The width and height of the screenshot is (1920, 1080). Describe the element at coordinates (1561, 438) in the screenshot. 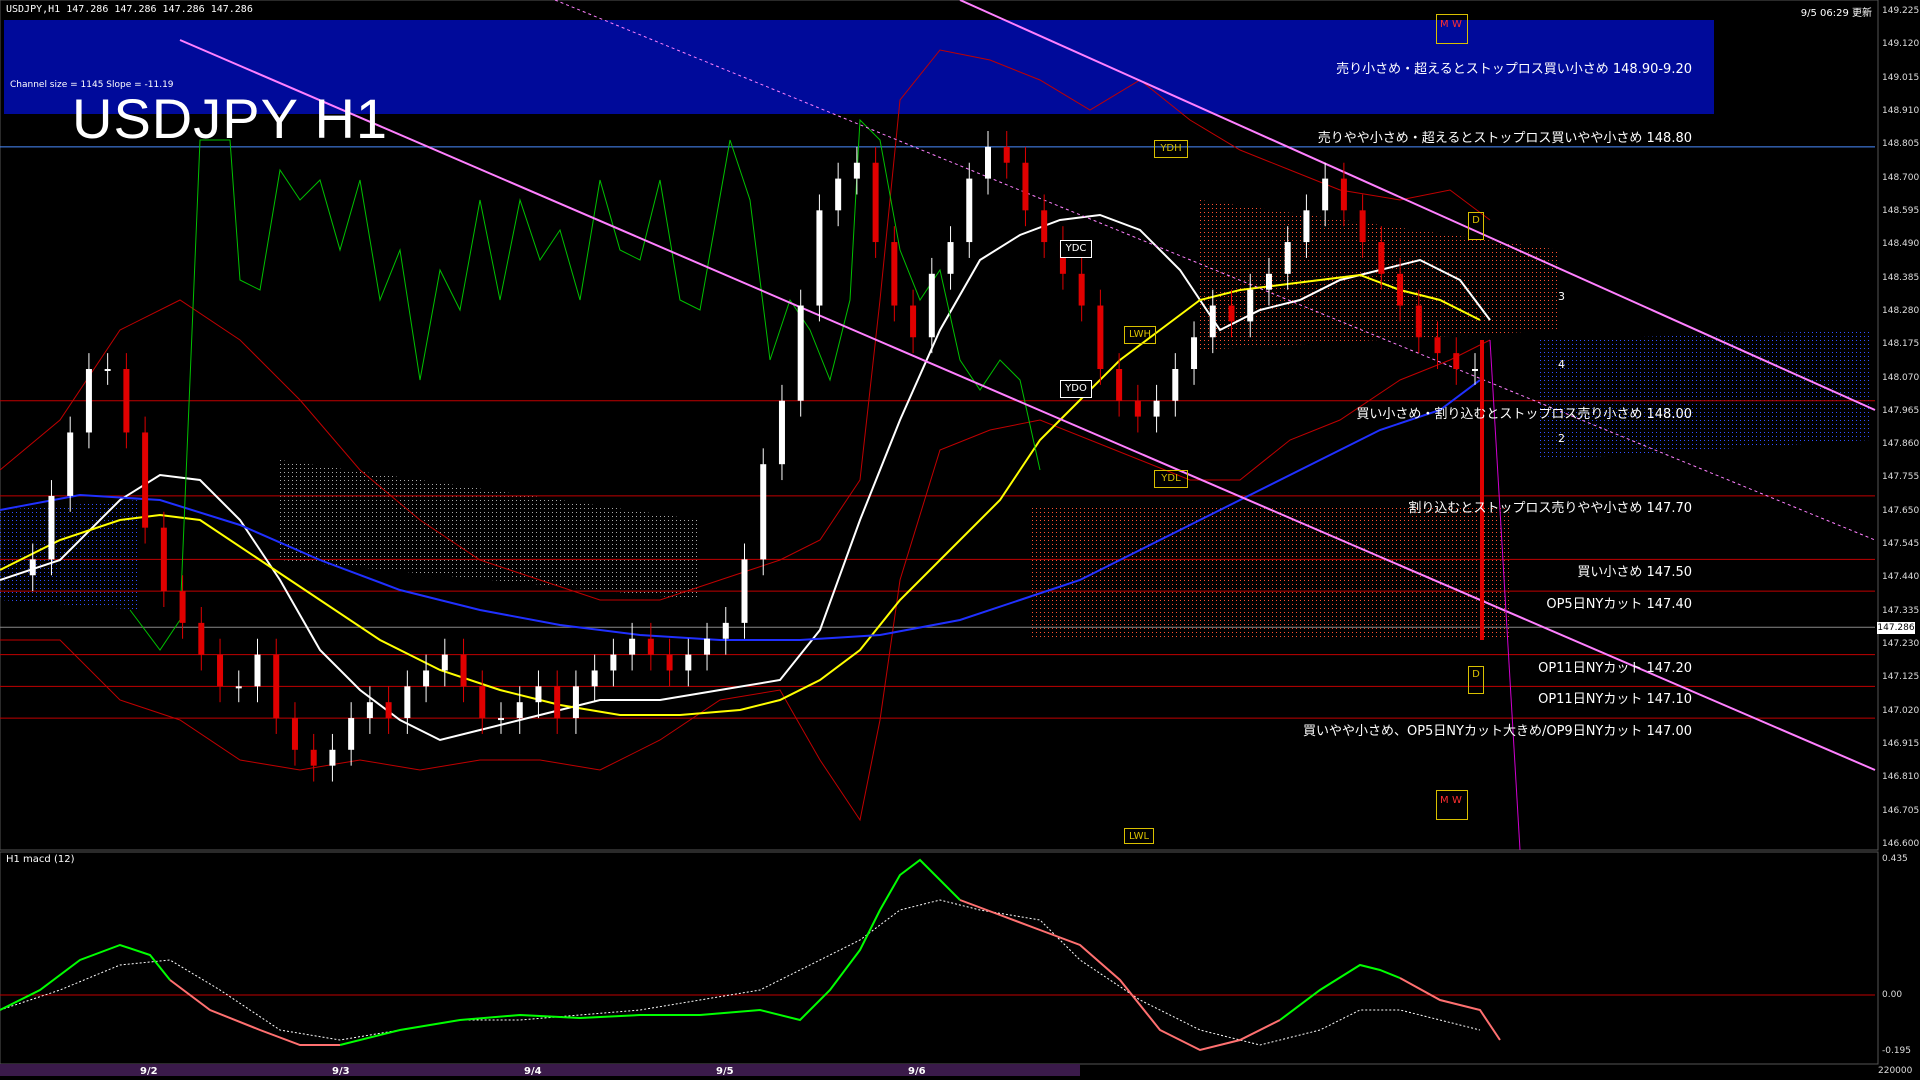

I see `wave-2-label: 2` at that location.